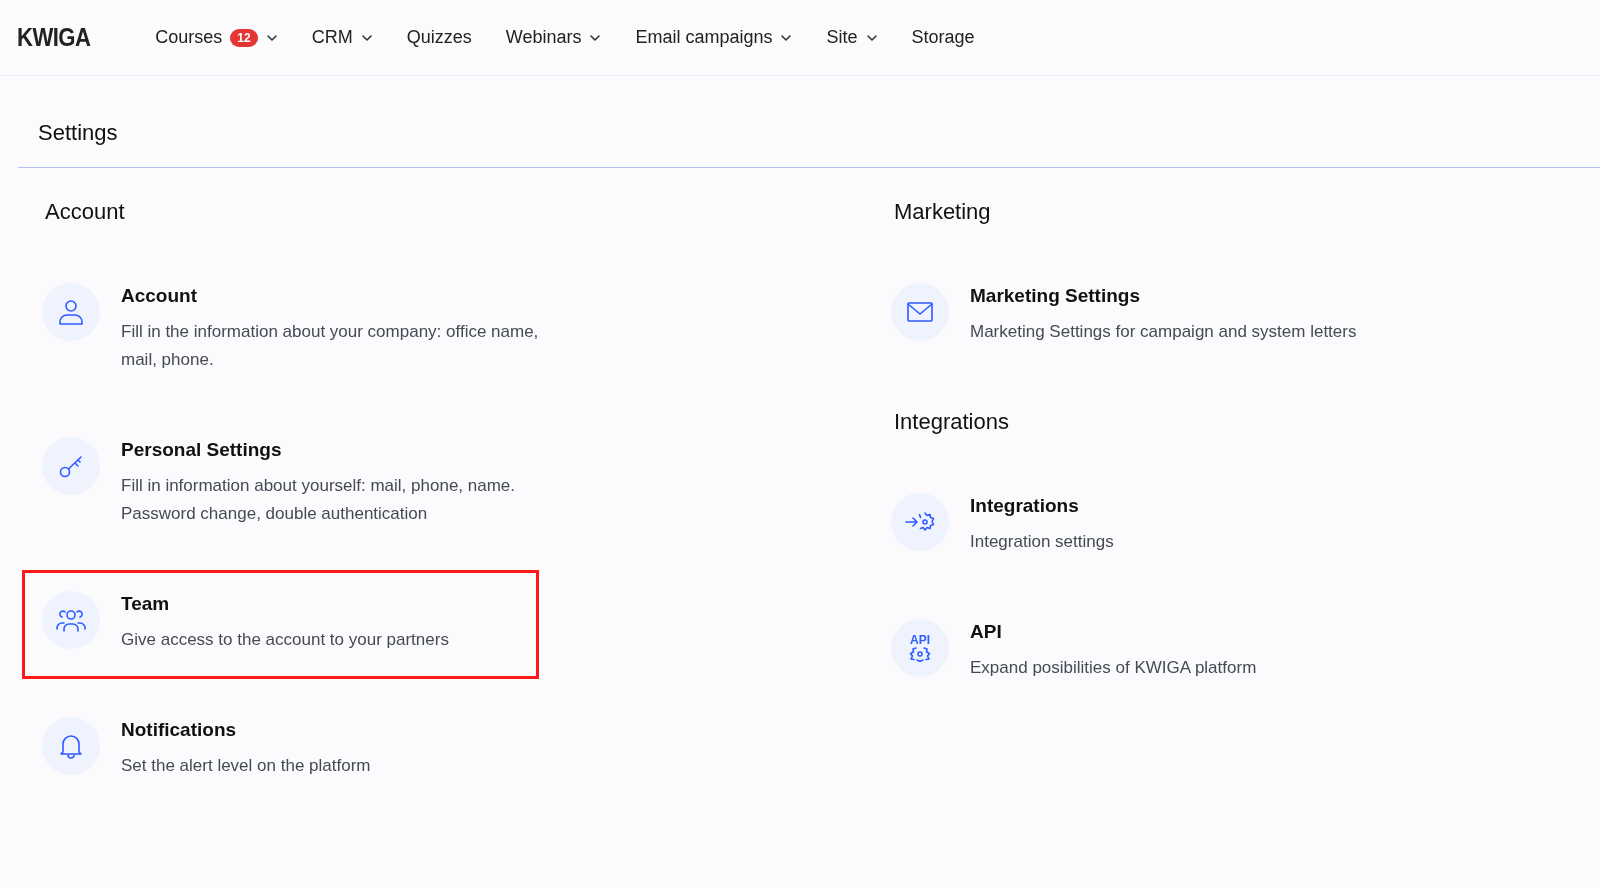  Describe the element at coordinates (78, 133) in the screenshot. I see `page-title: Settings` at that location.